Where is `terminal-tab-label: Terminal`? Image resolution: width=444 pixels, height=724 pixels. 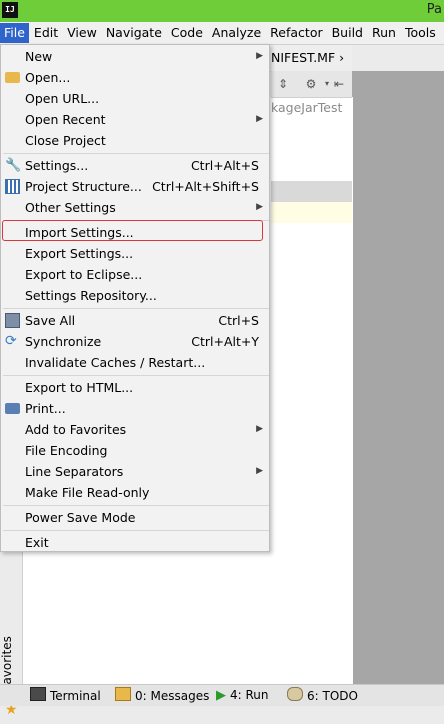
terminal-tab-label: Terminal is located at coordinates (75, 696).